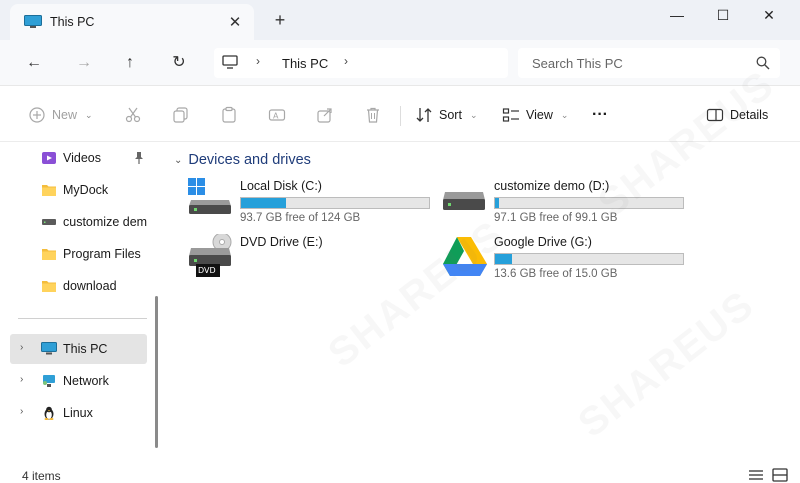 The width and height of the screenshot is (800, 483). What do you see at coordinates (229, 115) in the screenshot?
I see `paste-icon` at bounding box center [229, 115].